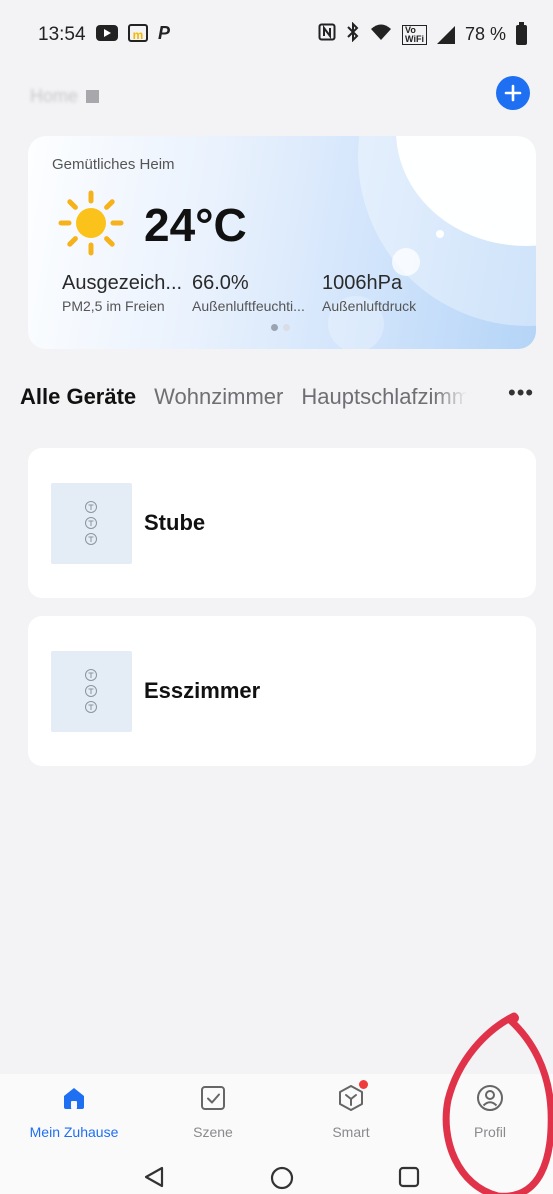 This screenshot has height=1194, width=553. I want to click on system-navigation, so click(276, 1174).